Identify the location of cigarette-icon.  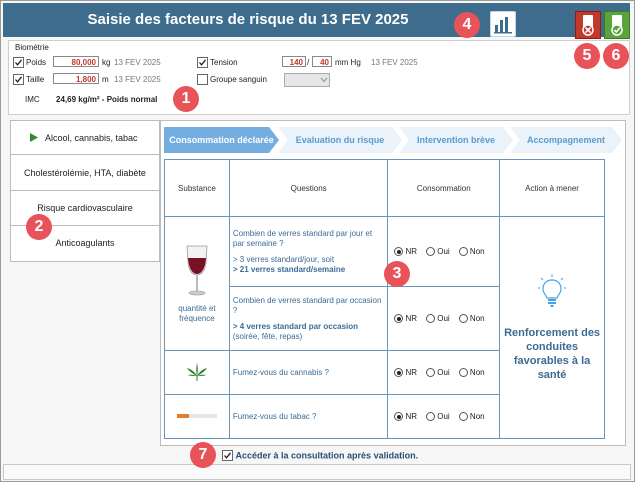
(196, 415).